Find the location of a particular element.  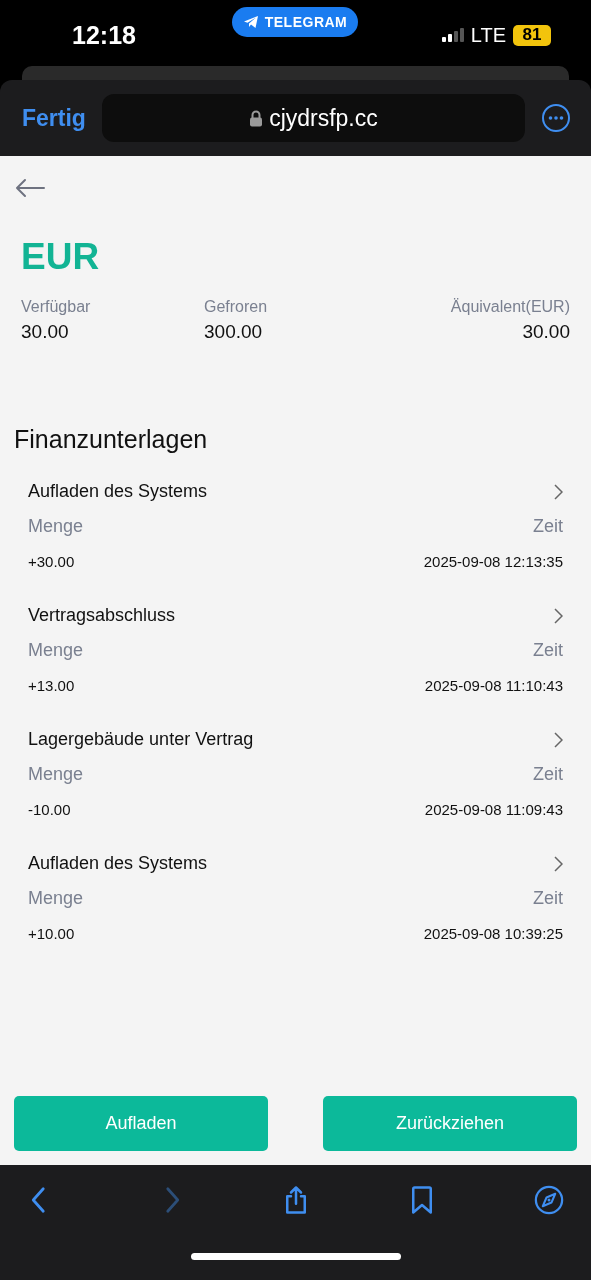

lock-icon is located at coordinates (256, 118).